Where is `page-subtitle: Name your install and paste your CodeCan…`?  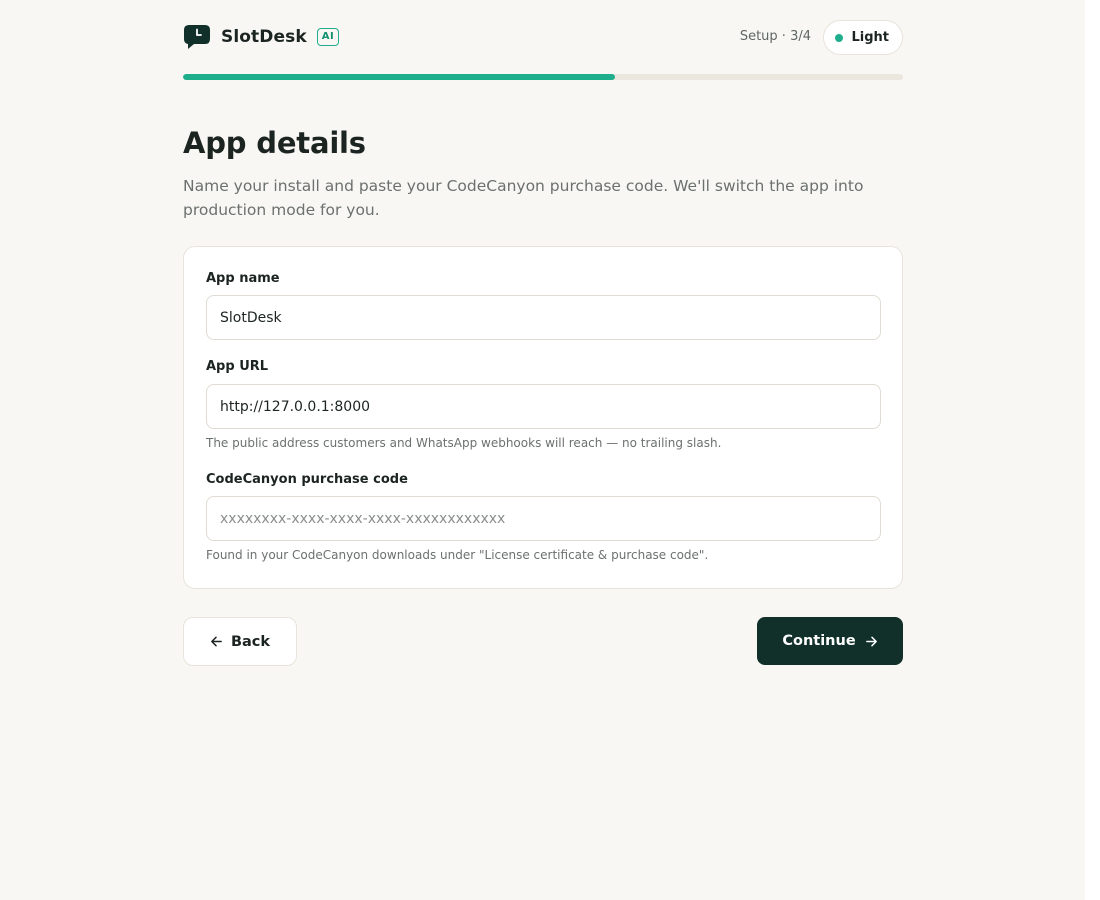
page-subtitle: Name your install and paste your CodeCan… is located at coordinates (523, 198).